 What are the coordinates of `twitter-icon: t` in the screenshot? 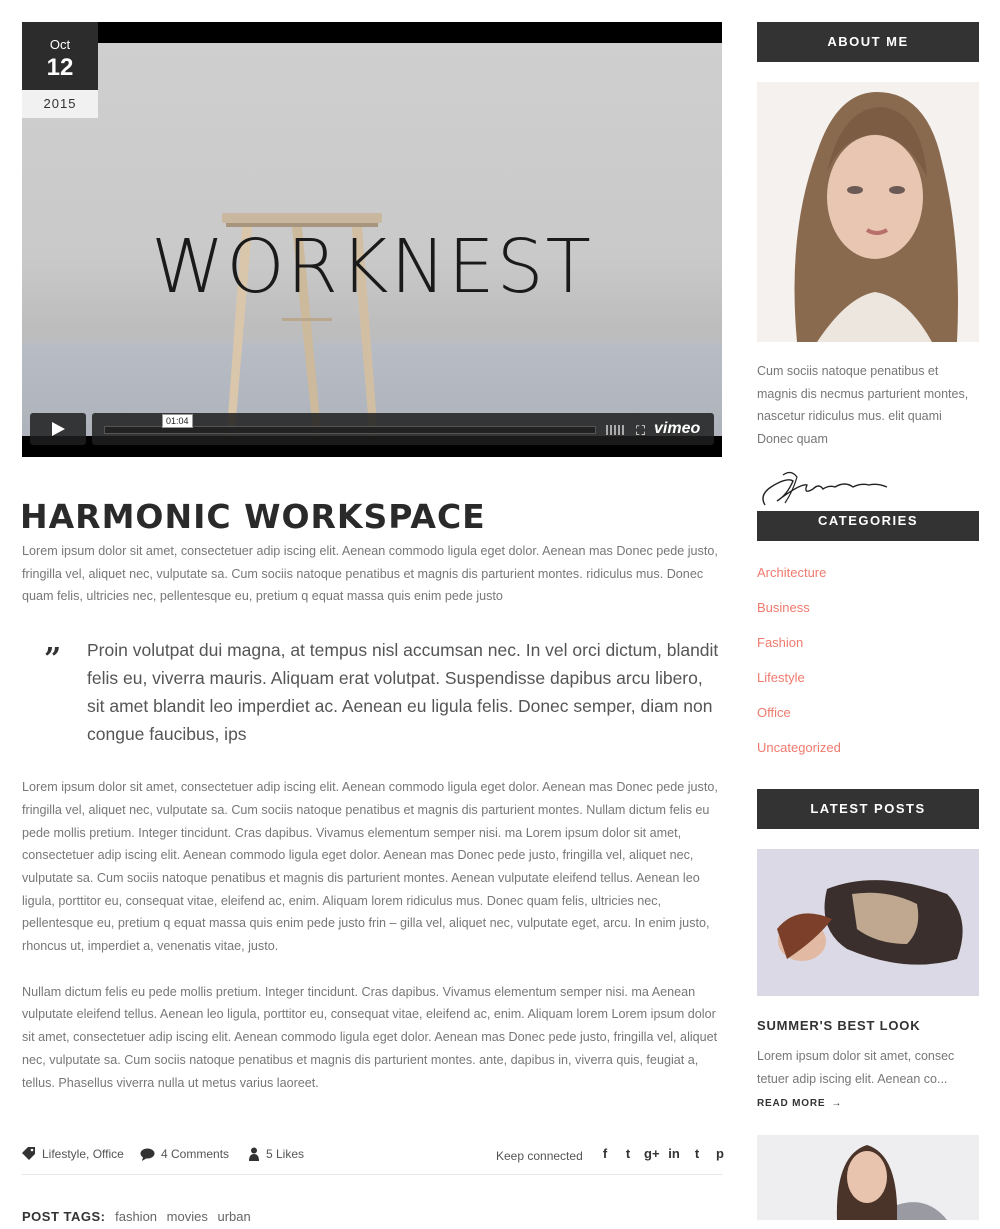 It's located at (628, 1153).